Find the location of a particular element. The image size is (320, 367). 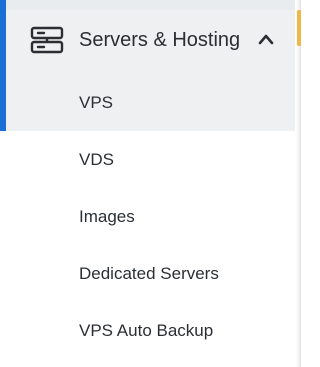

menu-item-label: VPS is located at coordinates (96, 102).